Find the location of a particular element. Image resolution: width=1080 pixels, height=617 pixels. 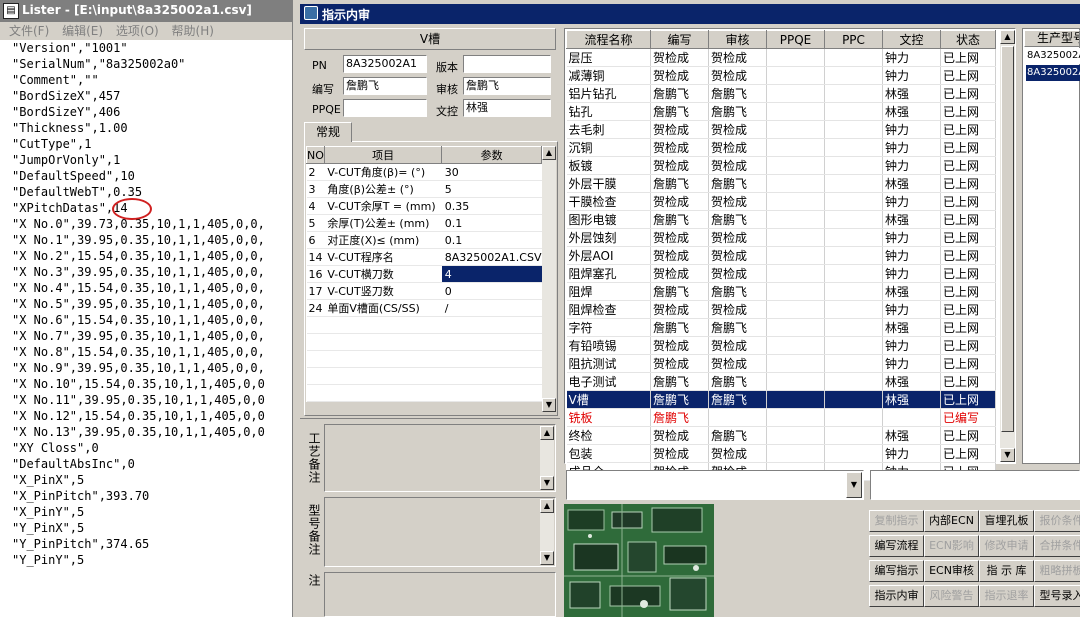

process-row: 外层干膜 詹鹏飞 詹鹏飞 林强 已上网 is located at coordinates (781, 183).